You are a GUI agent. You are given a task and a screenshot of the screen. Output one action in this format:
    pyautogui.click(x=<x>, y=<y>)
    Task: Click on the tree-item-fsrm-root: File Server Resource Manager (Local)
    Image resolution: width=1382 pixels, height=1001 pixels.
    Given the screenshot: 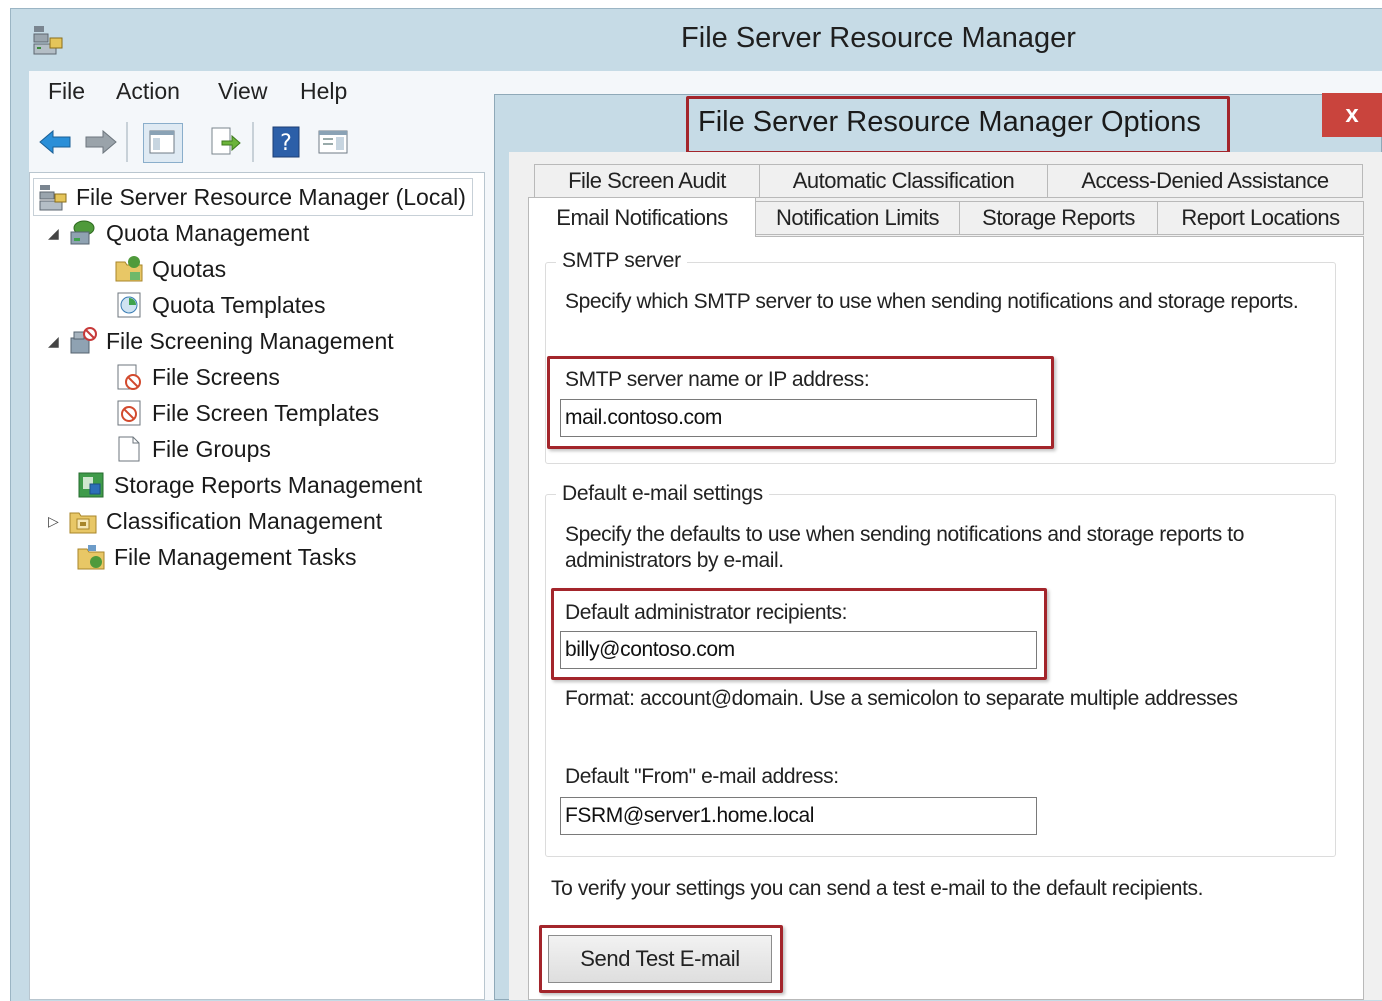 What is the action you would take?
    pyautogui.click(x=252, y=197)
    